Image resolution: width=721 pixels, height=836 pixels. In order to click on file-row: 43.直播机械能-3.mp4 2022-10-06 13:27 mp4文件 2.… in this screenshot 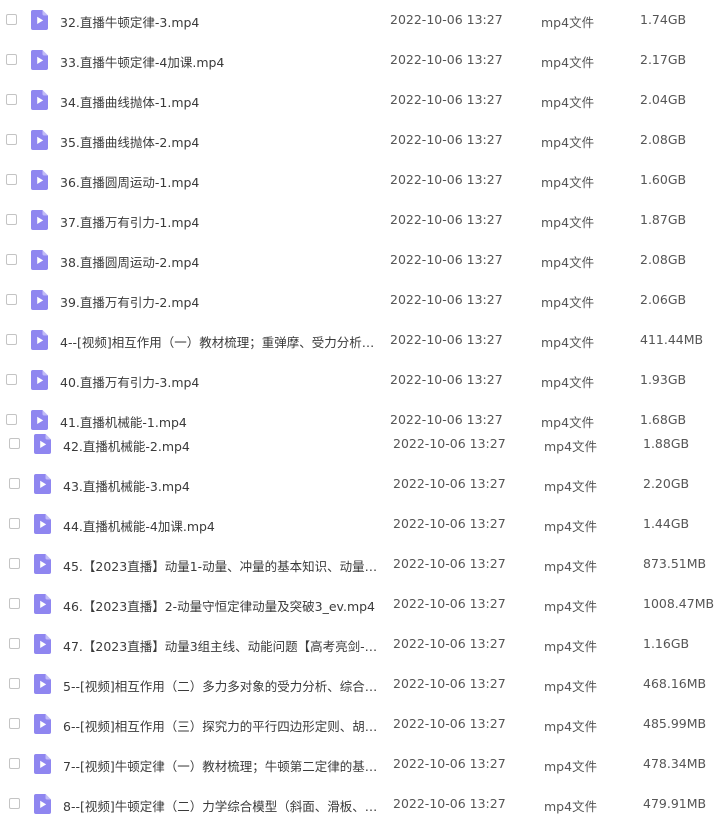, I will do `click(360, 484)`.